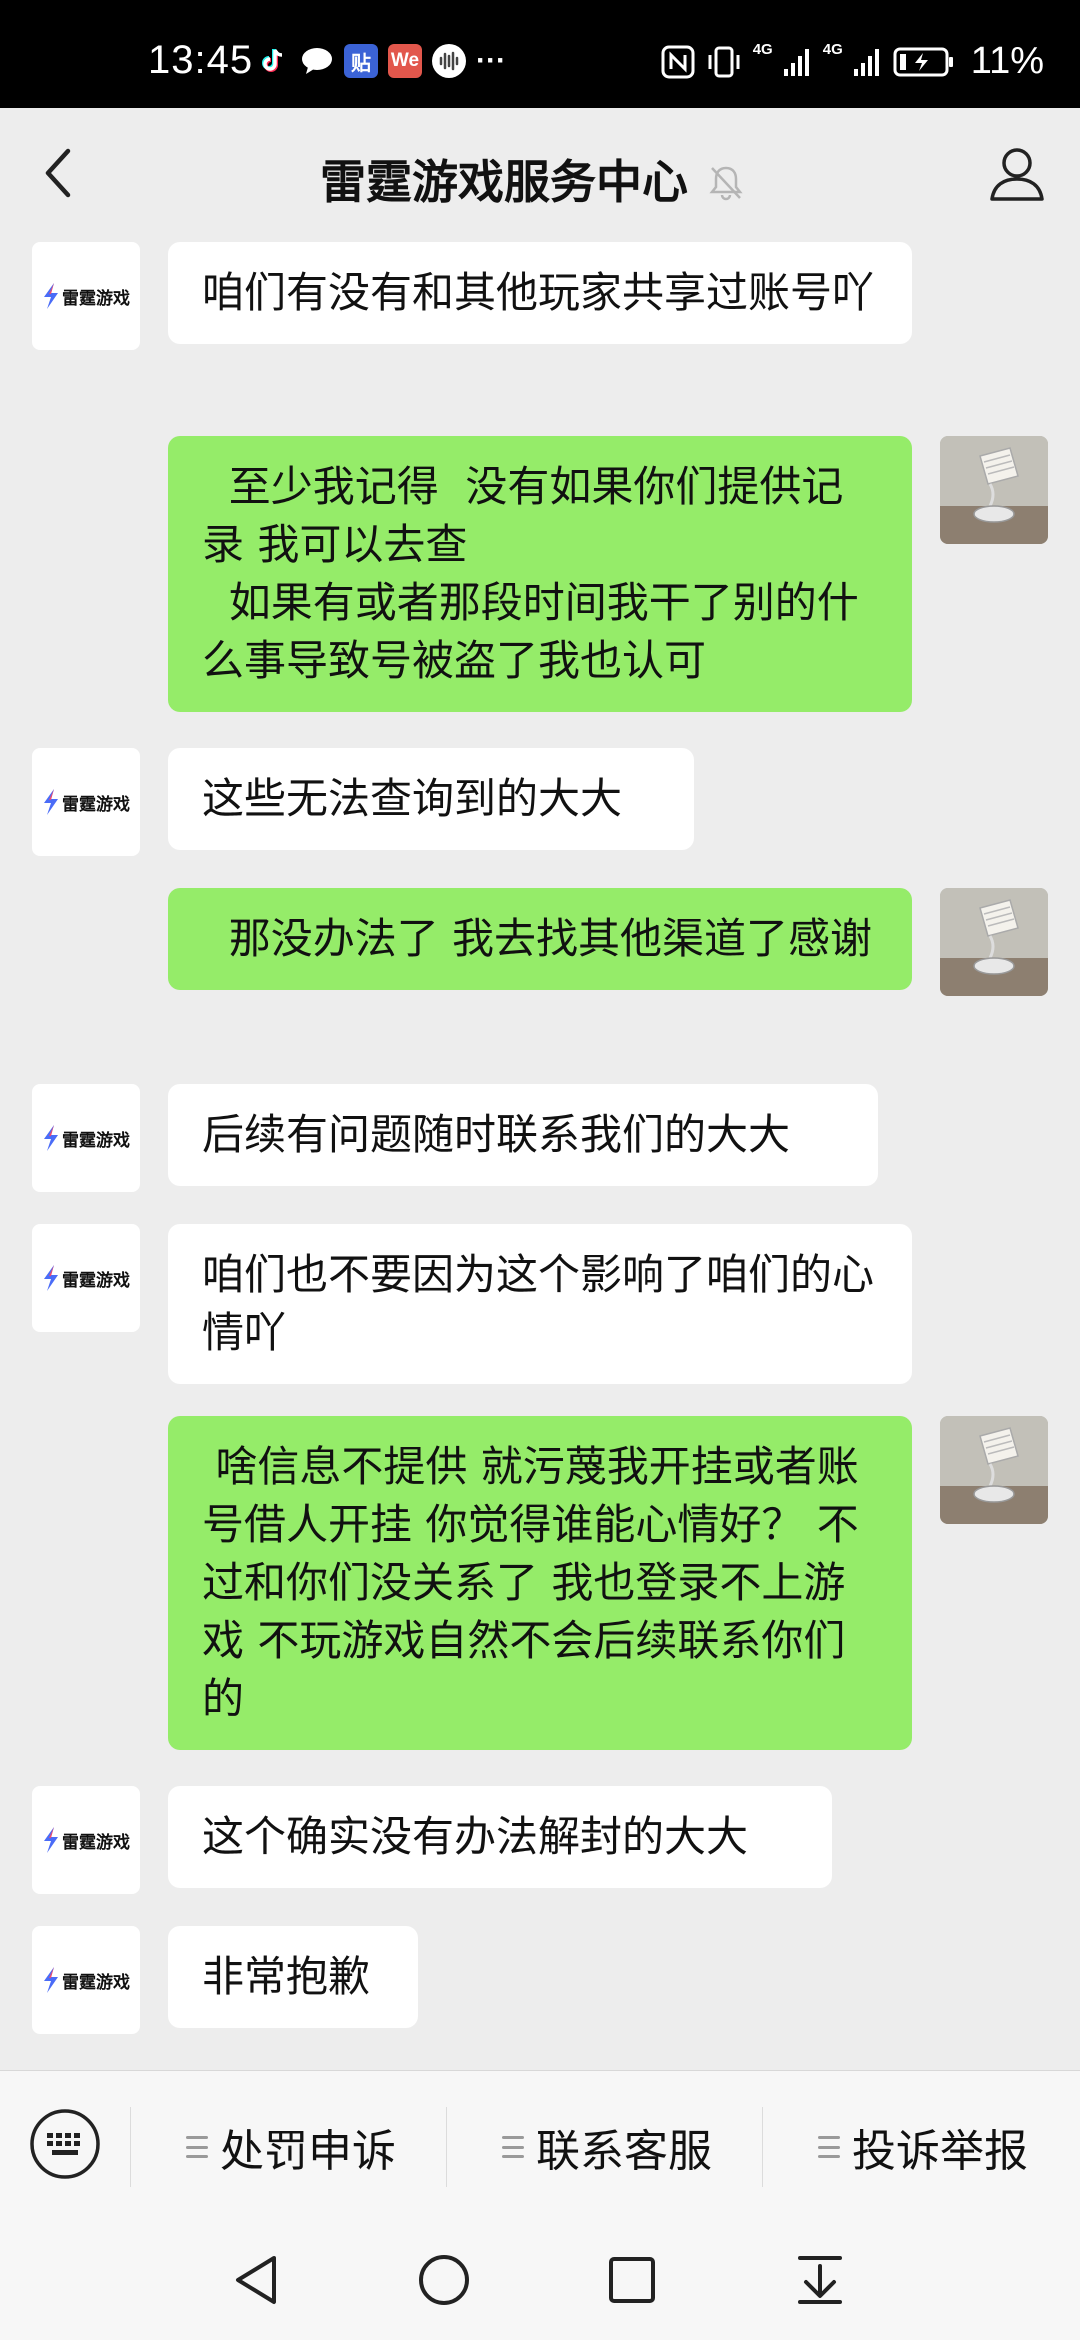 This screenshot has width=1080, height=2340. What do you see at coordinates (1007, 61) in the screenshot?
I see `battery-percent: 11%` at bounding box center [1007, 61].